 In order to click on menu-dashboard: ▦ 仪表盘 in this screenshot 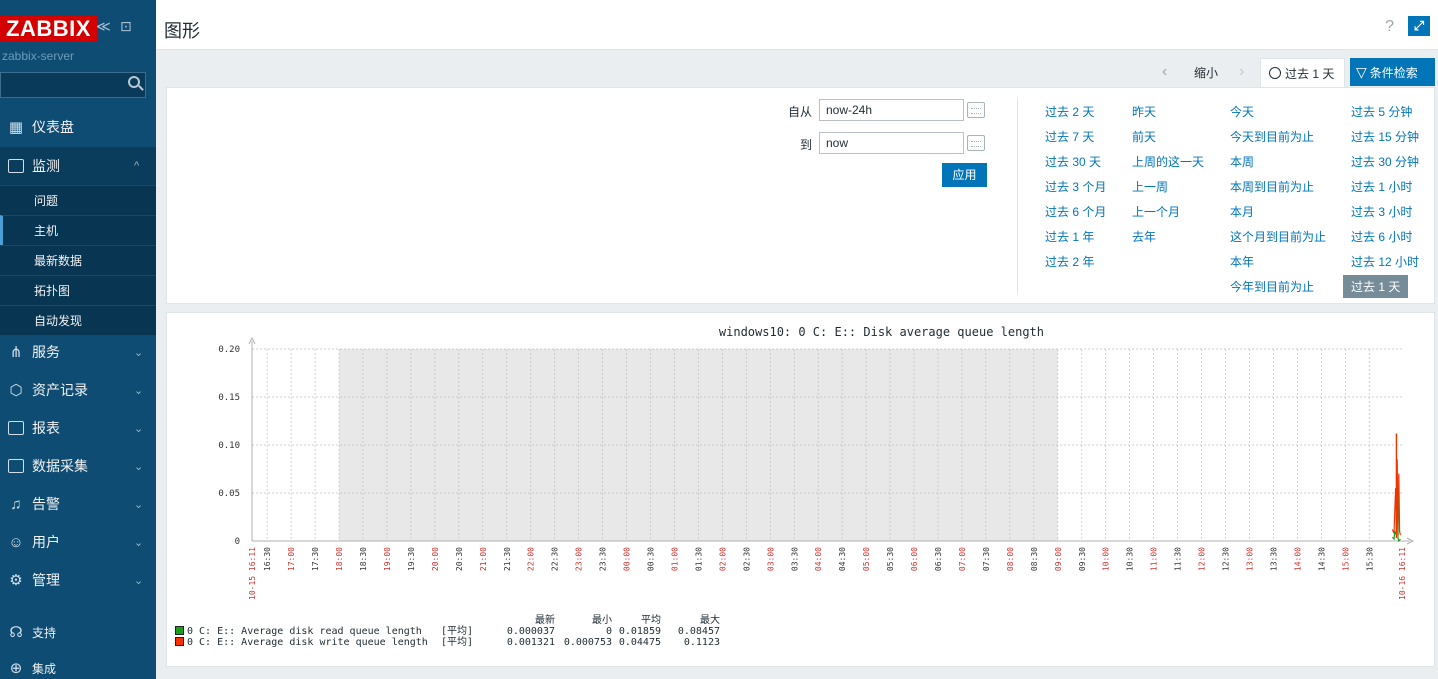, I will do `click(78, 127)`.